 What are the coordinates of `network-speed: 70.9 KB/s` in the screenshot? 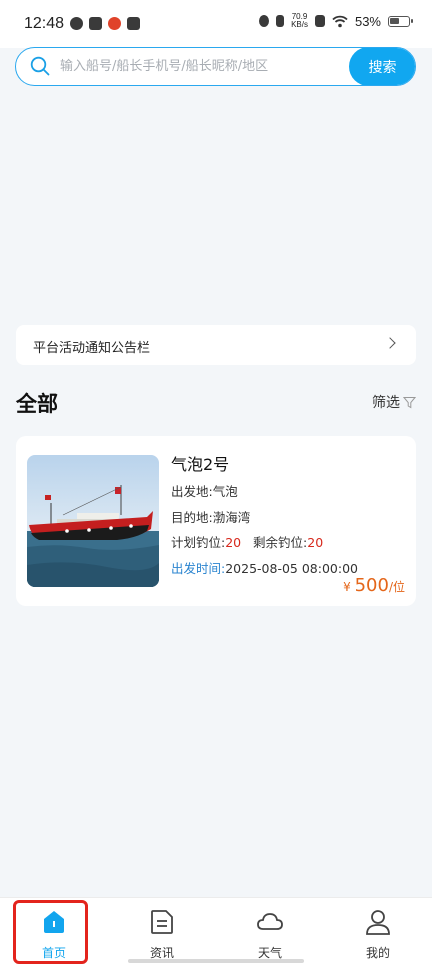 It's located at (299, 20).